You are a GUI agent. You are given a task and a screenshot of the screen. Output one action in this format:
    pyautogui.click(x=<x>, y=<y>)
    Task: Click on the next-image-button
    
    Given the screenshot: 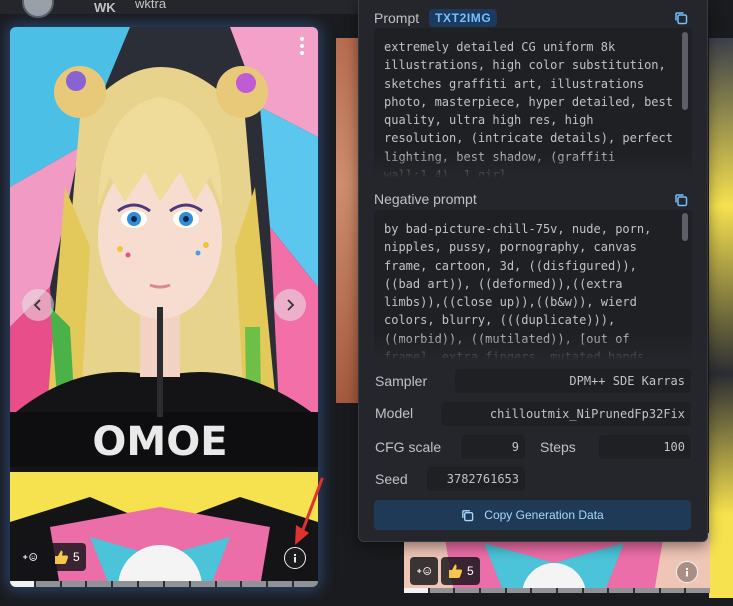 What is the action you would take?
    pyautogui.click(x=290, y=305)
    